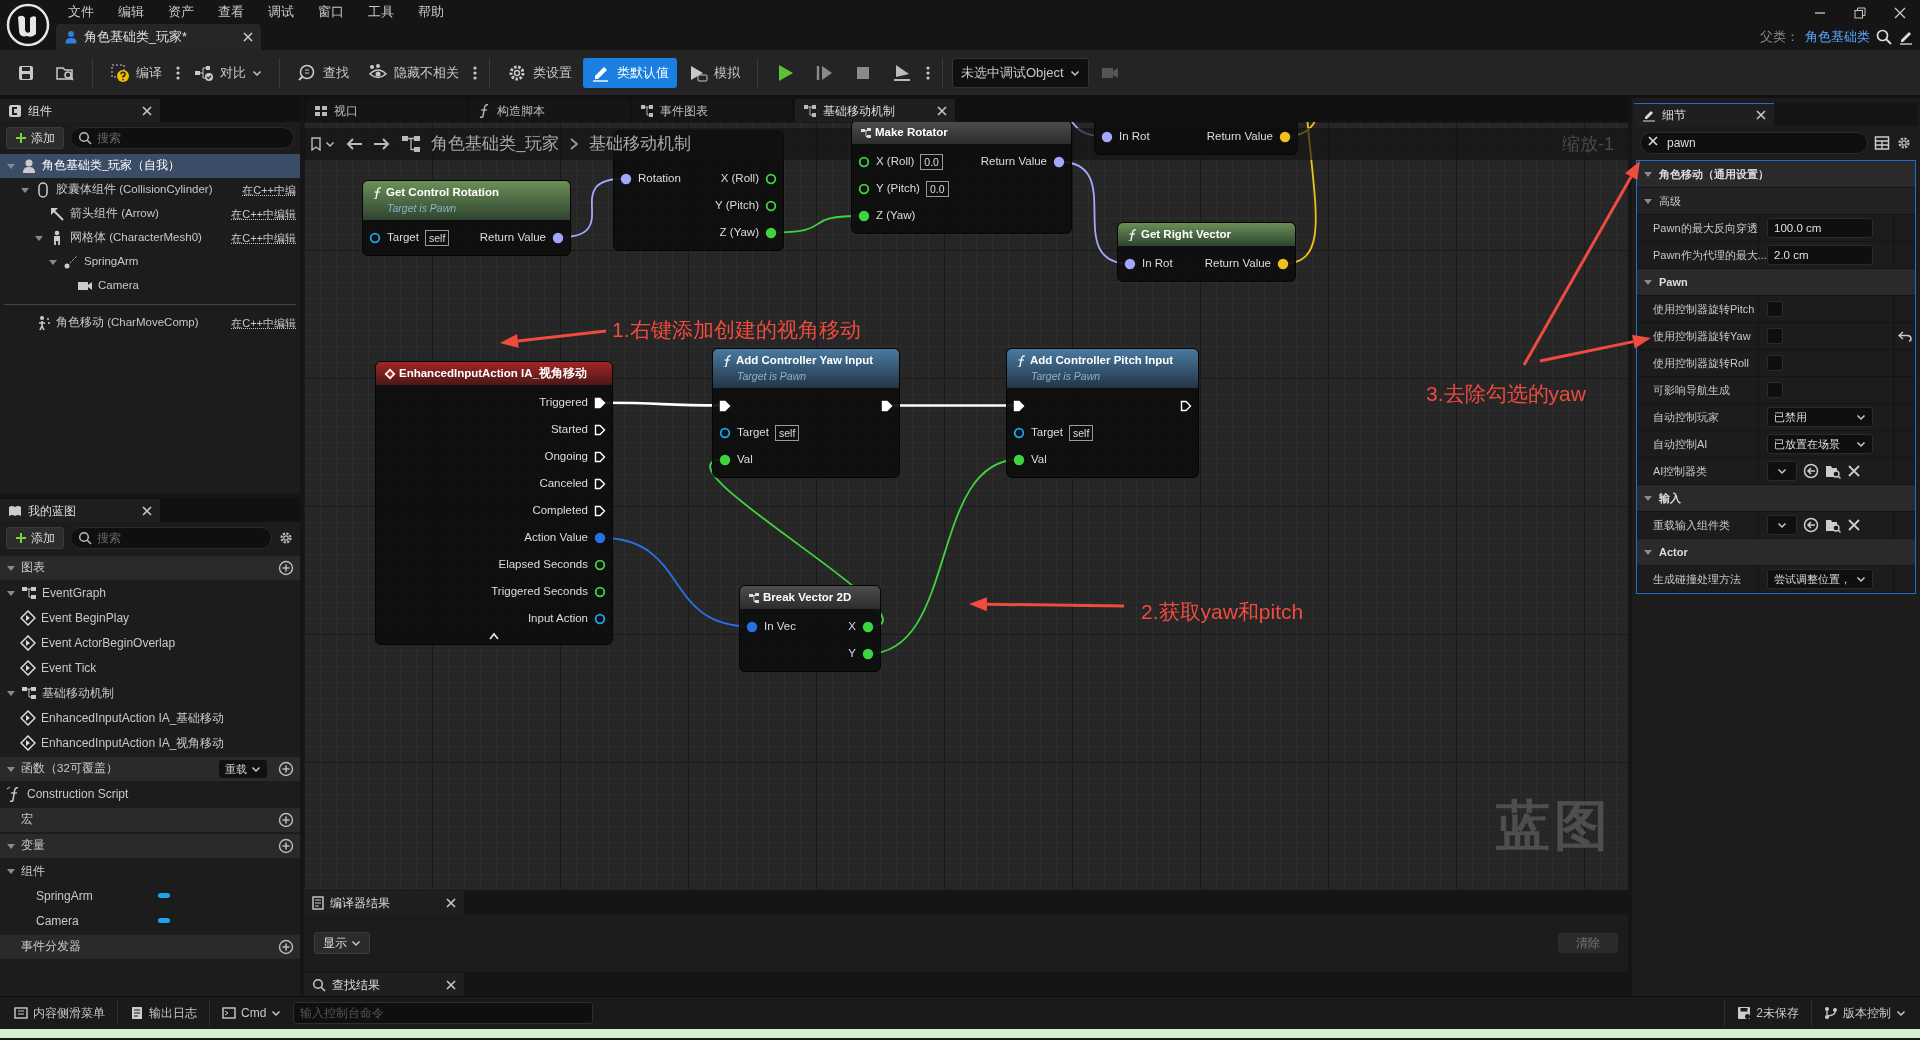 This screenshot has height=1040, width=1920. I want to click on section-header: 事件分发器, so click(150, 947).